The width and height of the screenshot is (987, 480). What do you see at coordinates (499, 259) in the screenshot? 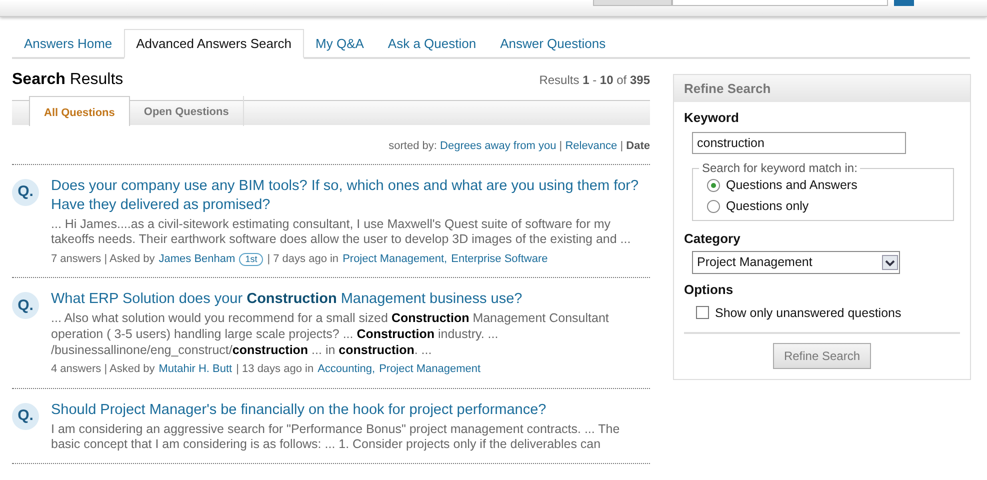
I see `meta-link: Enterprise Software` at bounding box center [499, 259].